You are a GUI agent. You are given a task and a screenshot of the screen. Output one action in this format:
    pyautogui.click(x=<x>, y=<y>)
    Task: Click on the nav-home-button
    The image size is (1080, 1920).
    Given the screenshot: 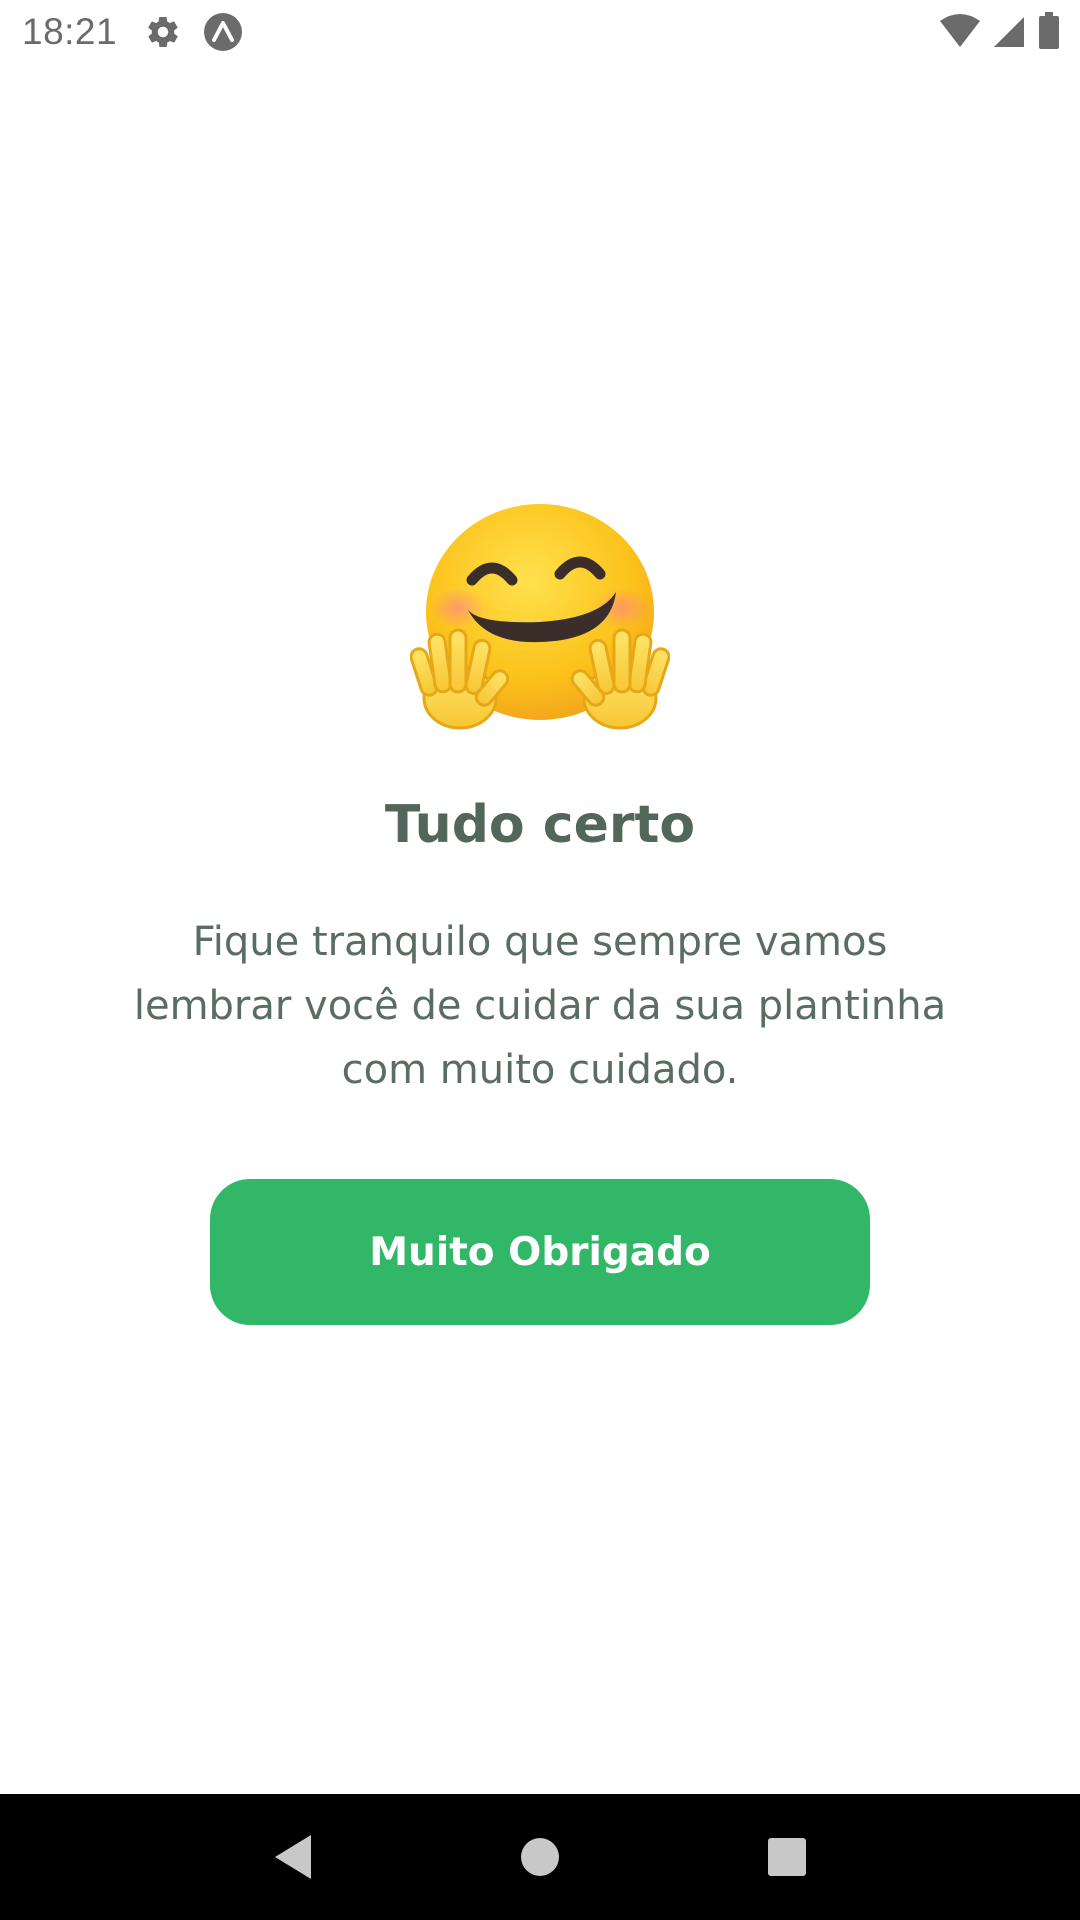 What is the action you would take?
    pyautogui.click(x=540, y=1857)
    